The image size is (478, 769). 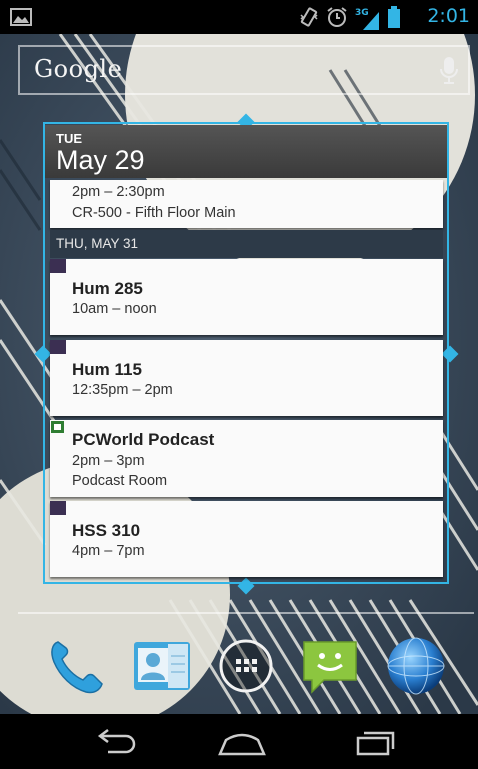 I want to click on microphone-icon, so click(x=449, y=73).